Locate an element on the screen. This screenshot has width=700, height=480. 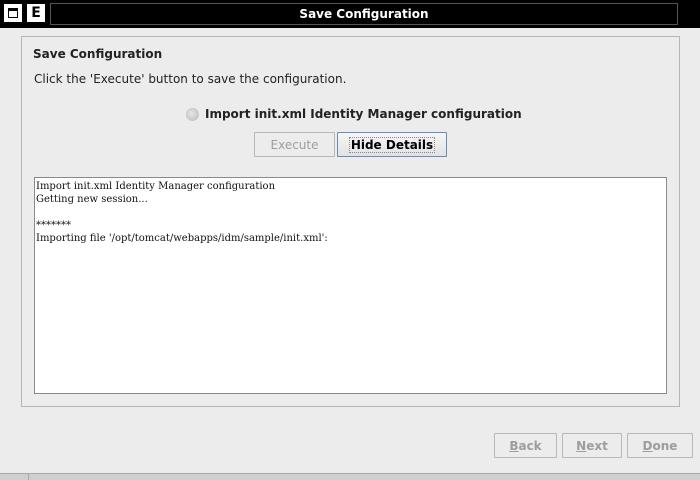
hide-details-button-label: Hide Details is located at coordinates (392, 144).